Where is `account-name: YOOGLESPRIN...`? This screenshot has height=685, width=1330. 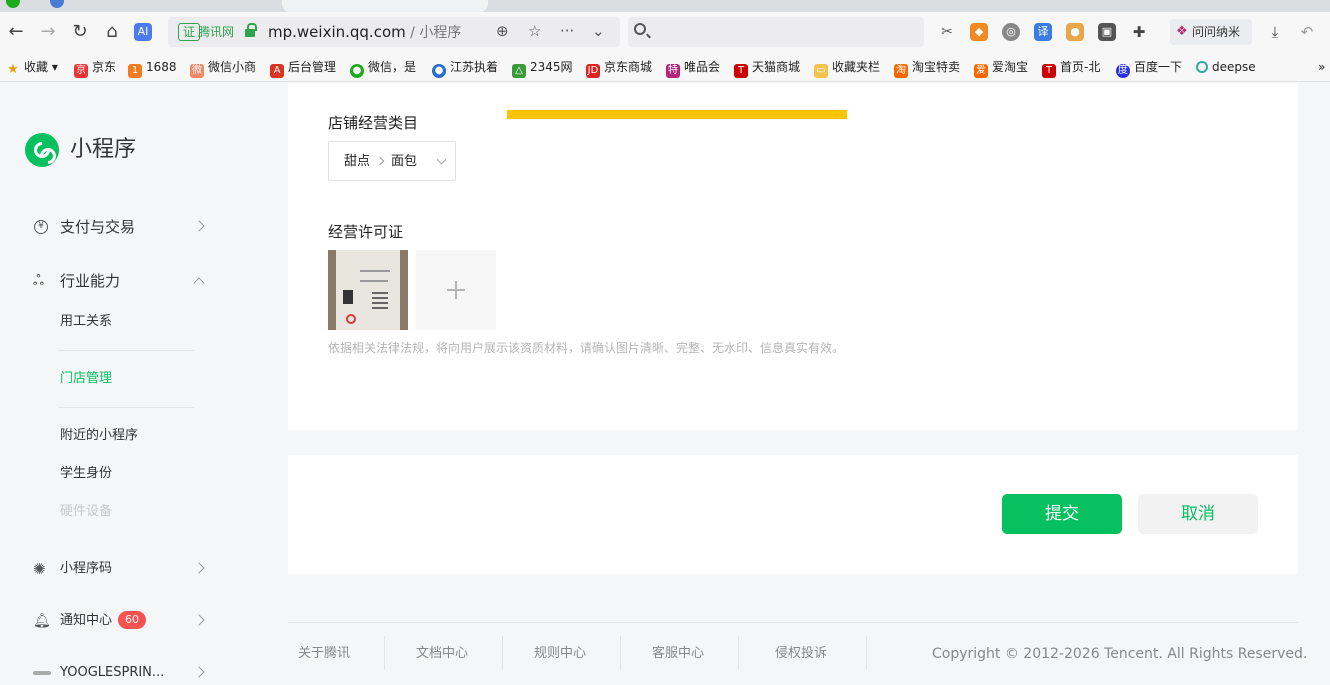 account-name: YOOGLESPRIN... is located at coordinates (112, 672).